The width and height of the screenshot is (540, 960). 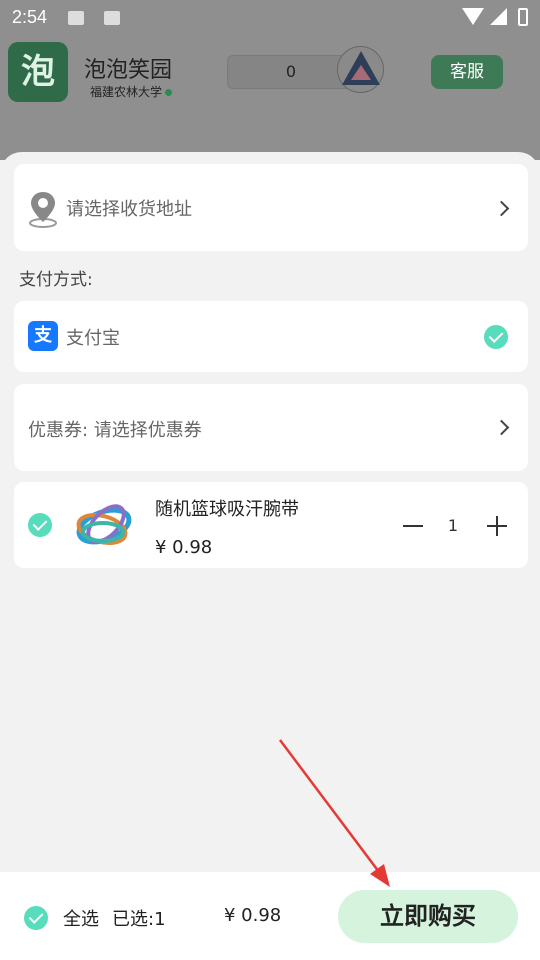 I want to click on quantity-stepper: 1, so click(x=455, y=526).